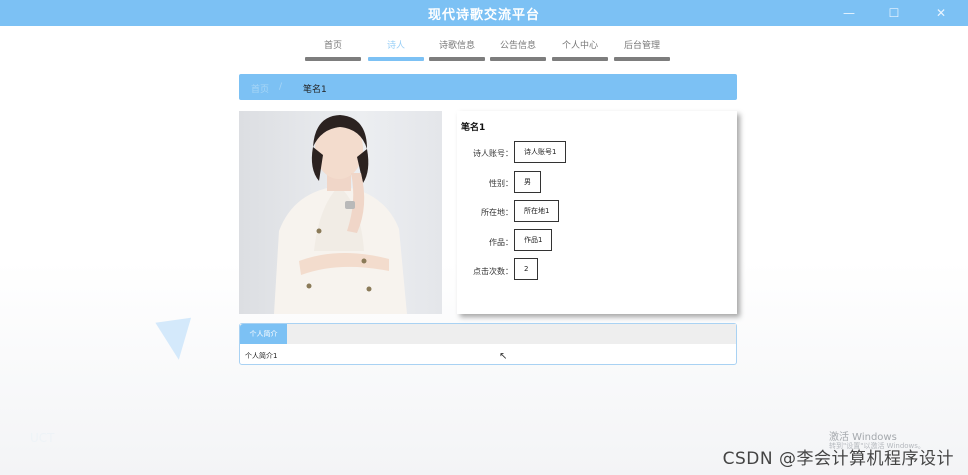  What do you see at coordinates (540, 152) in the screenshot?
I see `field-value-account: 诗人账号1` at bounding box center [540, 152].